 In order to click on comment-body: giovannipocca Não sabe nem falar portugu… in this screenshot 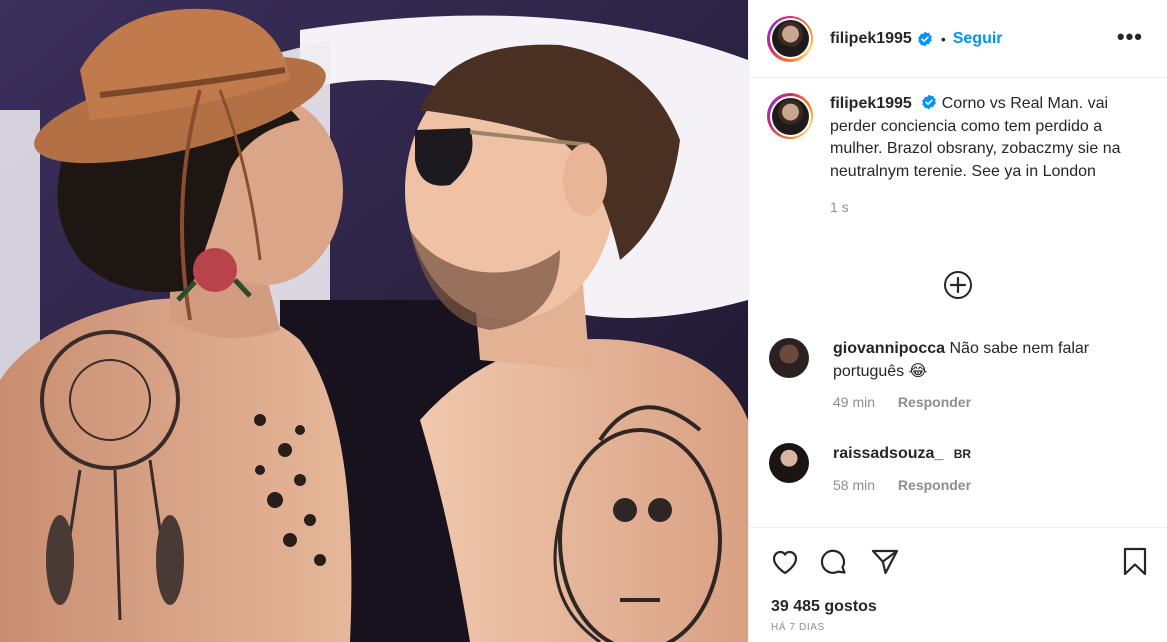, I will do `click(983, 376)`.